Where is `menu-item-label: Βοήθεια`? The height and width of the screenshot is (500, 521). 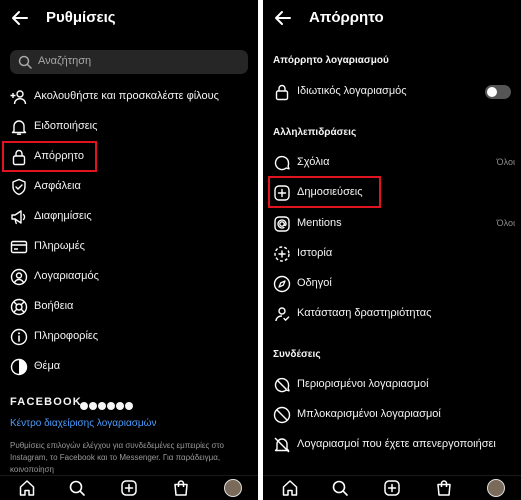 menu-item-label: Βοήθεια is located at coordinates (54, 306).